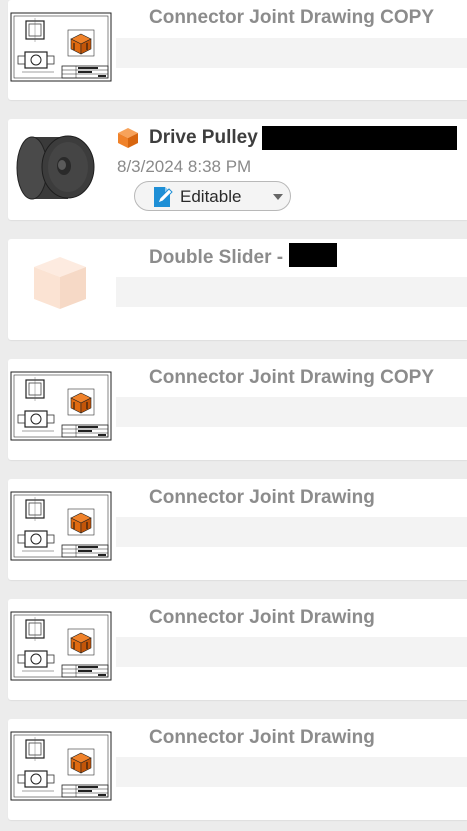 This screenshot has width=467, height=831. What do you see at coordinates (128, 138) in the screenshot?
I see `orange-cube-icon` at bounding box center [128, 138].